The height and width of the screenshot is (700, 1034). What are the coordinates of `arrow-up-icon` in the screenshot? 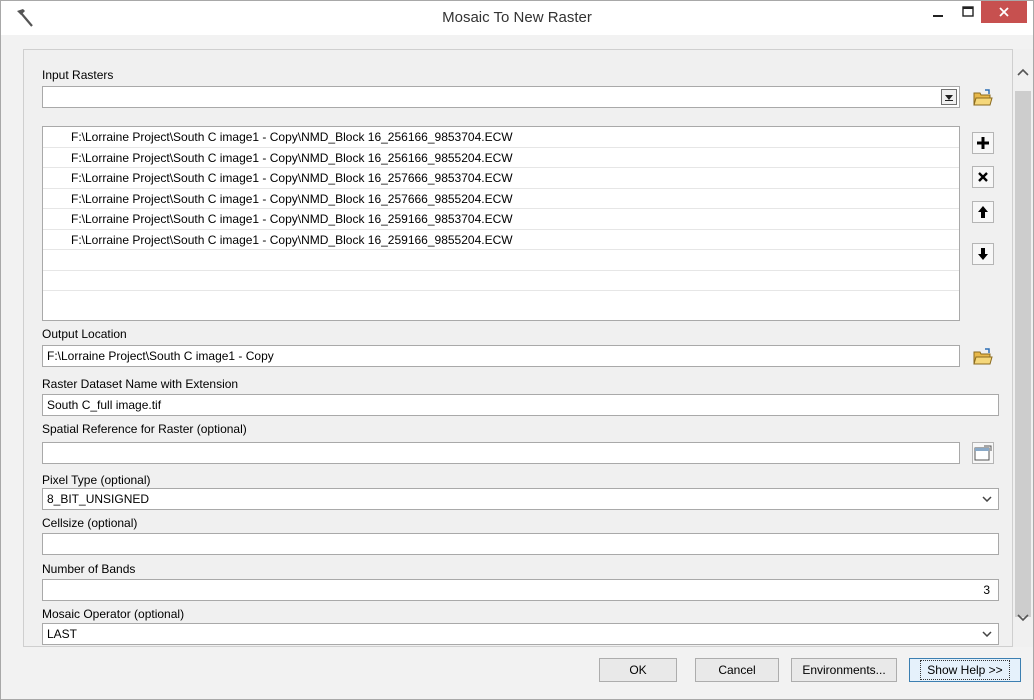 It's located at (983, 212).